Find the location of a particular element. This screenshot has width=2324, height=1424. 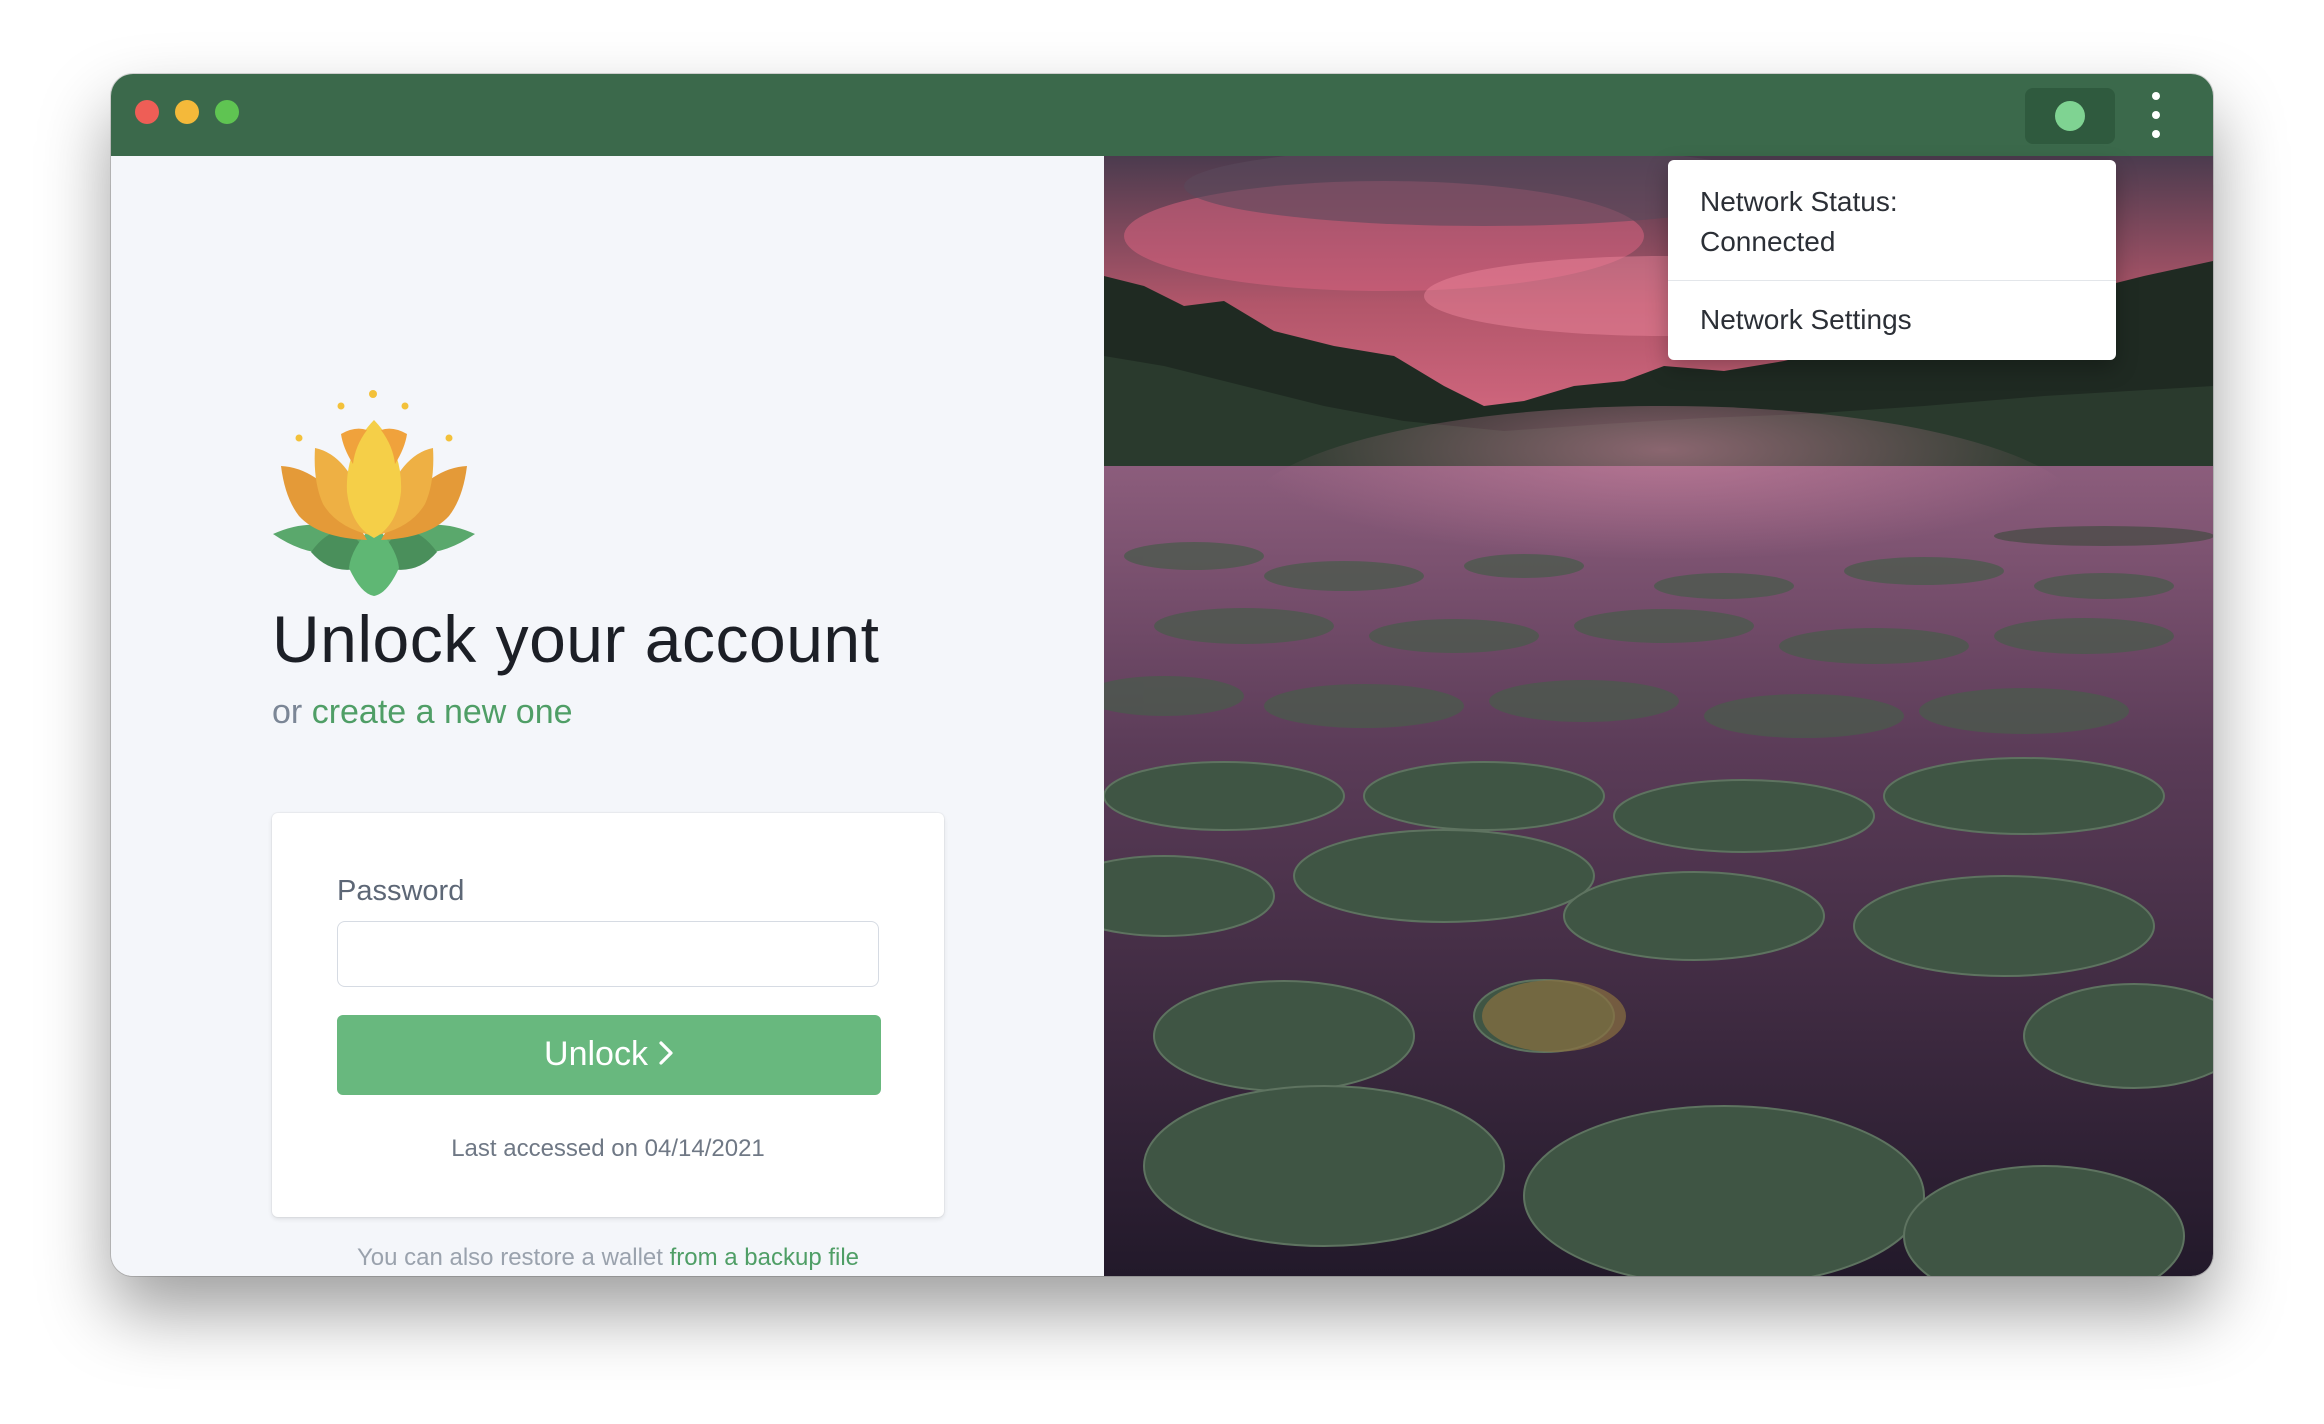

restore-backup-link: from a backup file is located at coordinates (764, 1257).